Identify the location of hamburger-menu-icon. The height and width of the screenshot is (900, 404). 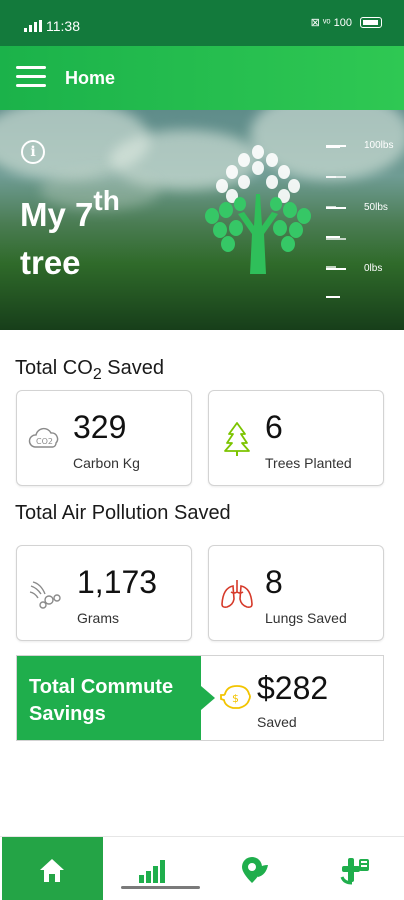
(31, 78).